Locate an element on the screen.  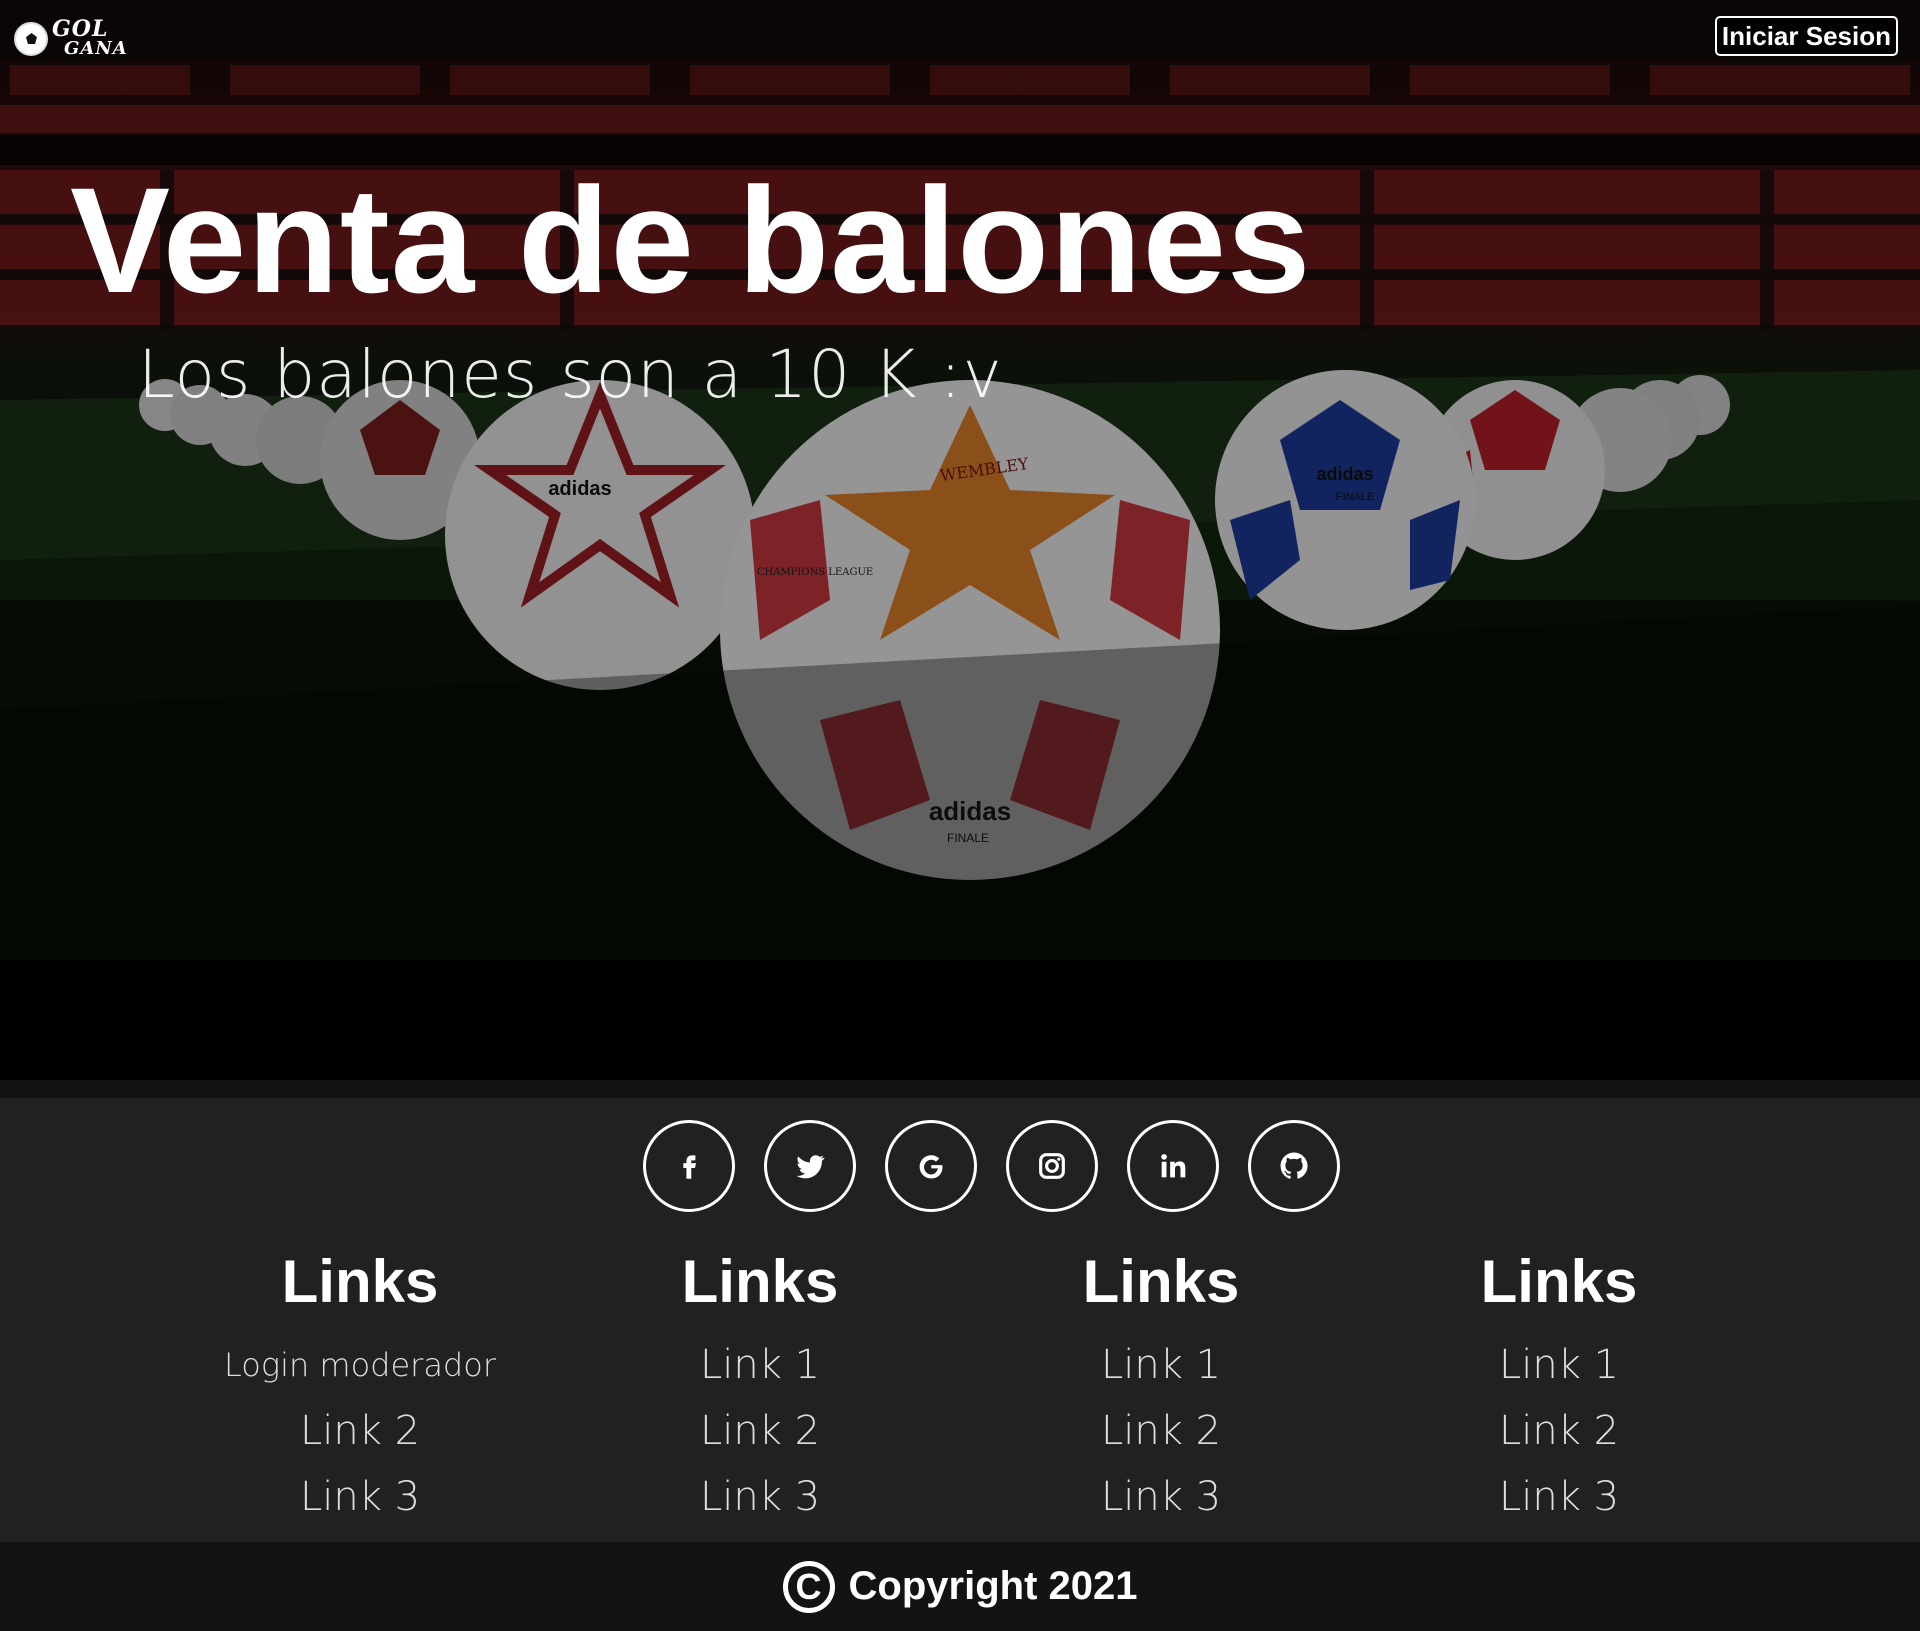
twitter-icon is located at coordinates (810, 1167).